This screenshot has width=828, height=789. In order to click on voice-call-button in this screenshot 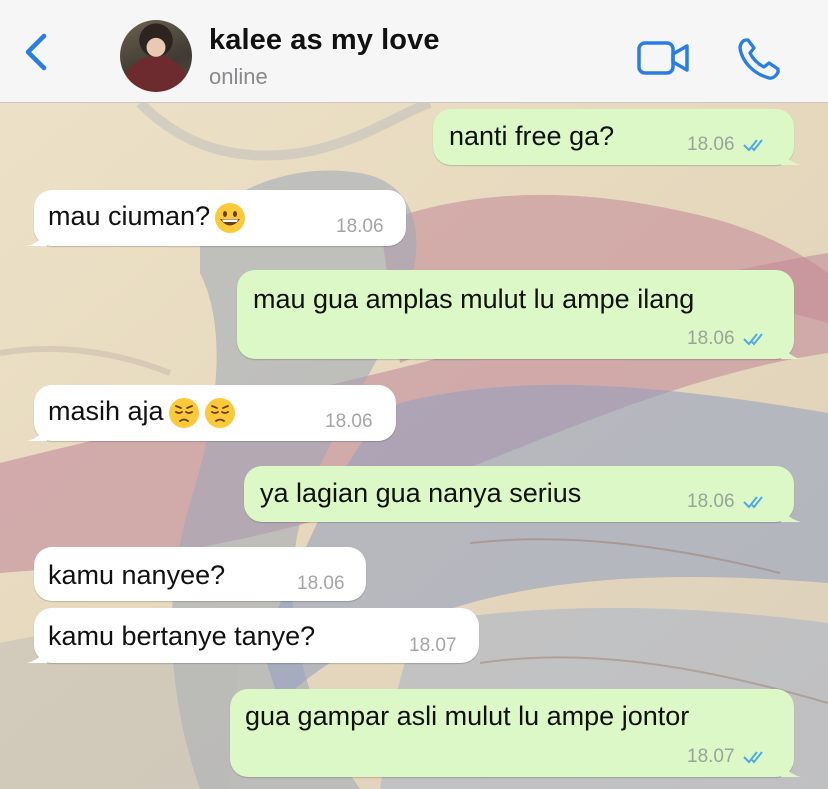, I will do `click(759, 59)`.